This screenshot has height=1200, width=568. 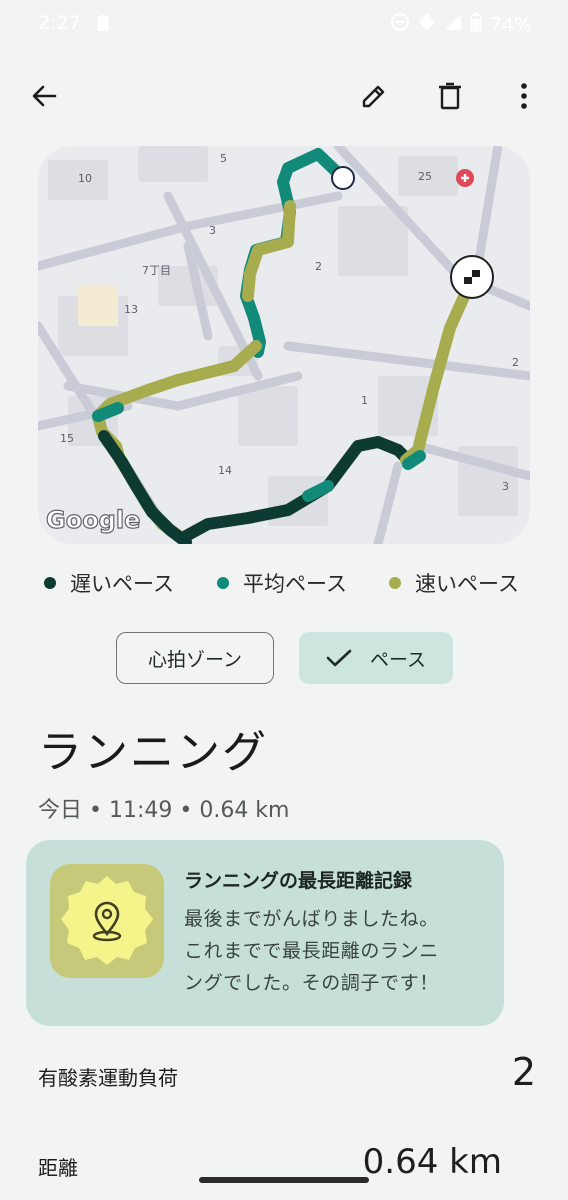 What do you see at coordinates (58, 1168) in the screenshot?
I see `distance-label: 距離` at bounding box center [58, 1168].